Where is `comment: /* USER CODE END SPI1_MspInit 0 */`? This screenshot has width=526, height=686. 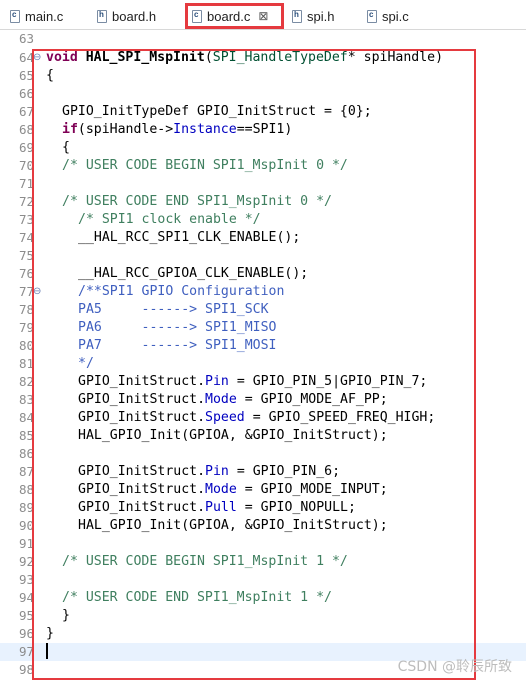 comment: /* USER CODE END SPI1_MspInit 0 */ is located at coordinates (197, 201).